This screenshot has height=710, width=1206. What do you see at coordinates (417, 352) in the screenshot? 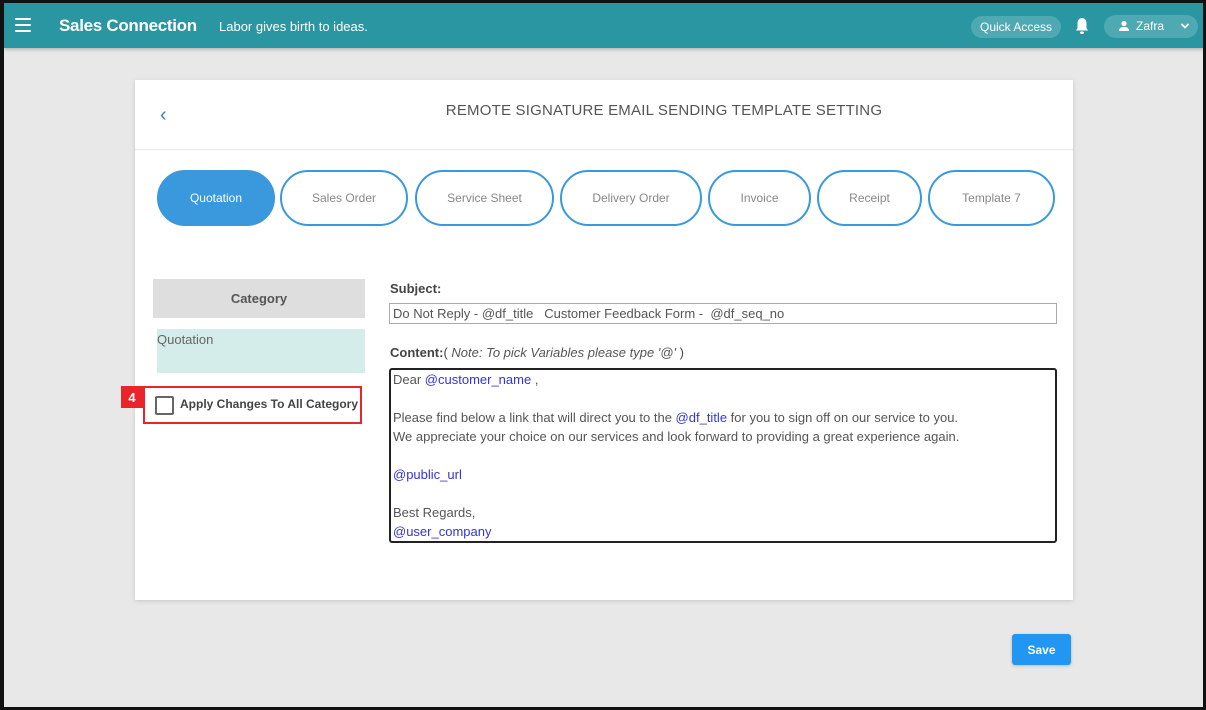
I see `content-label-text: Content:` at bounding box center [417, 352].